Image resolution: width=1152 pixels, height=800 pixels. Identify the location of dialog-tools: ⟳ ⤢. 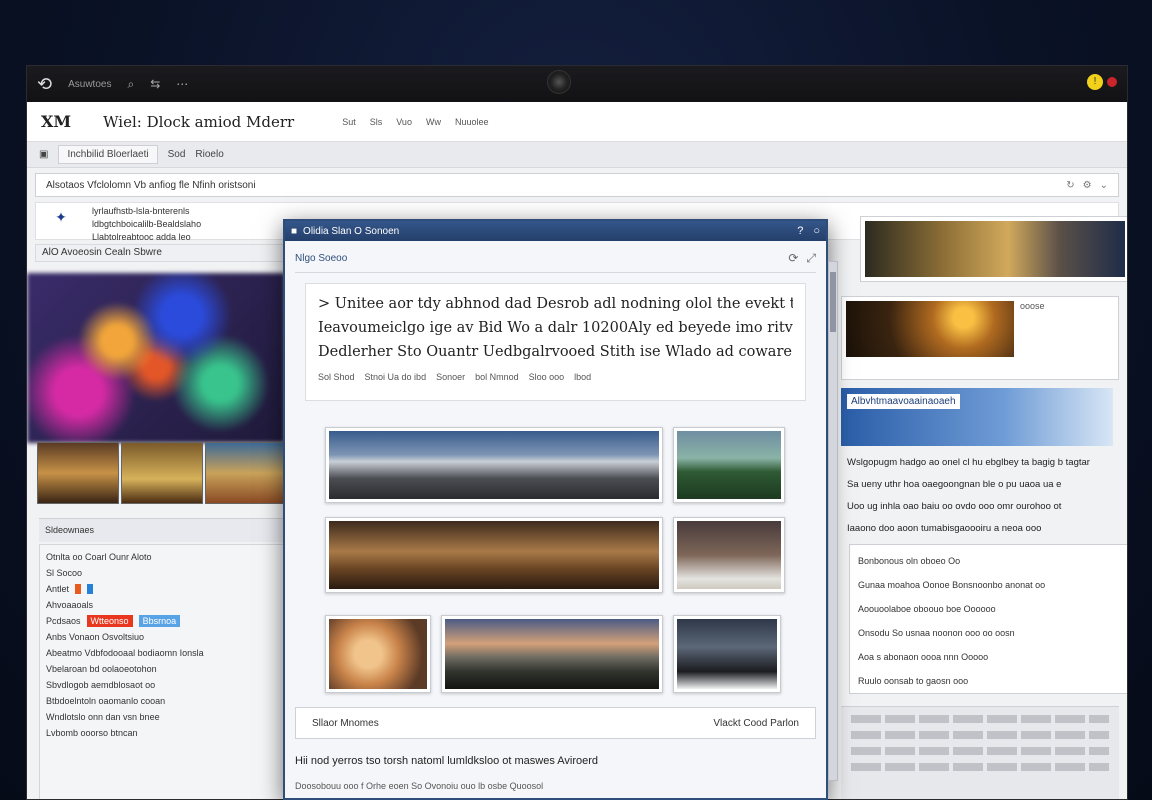
(802, 258).